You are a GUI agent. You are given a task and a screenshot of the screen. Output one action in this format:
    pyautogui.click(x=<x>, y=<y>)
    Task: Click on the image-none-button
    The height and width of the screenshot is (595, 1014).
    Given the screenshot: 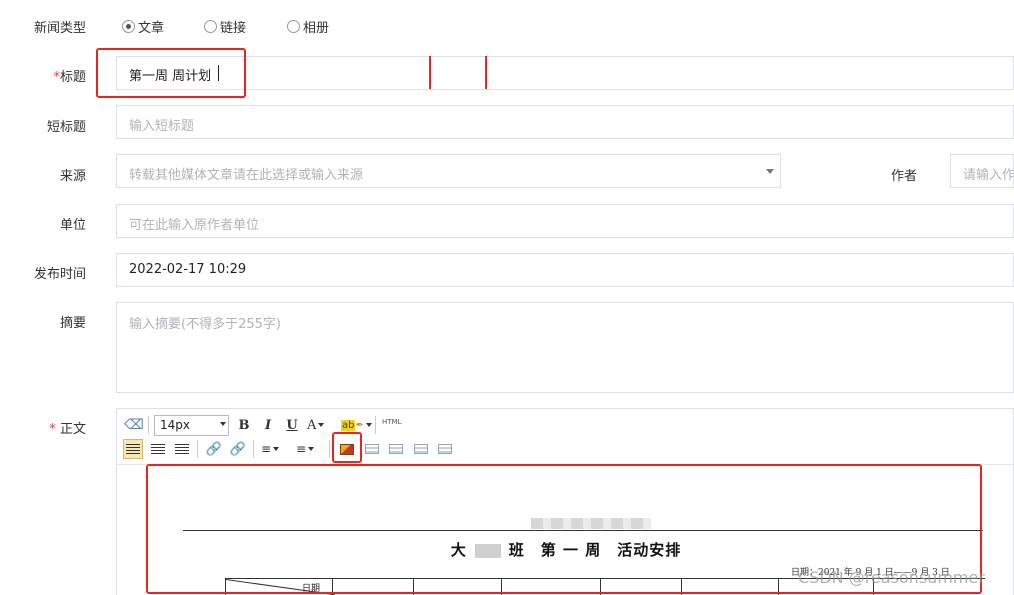 What is the action you would take?
    pyautogui.click(x=445, y=449)
    